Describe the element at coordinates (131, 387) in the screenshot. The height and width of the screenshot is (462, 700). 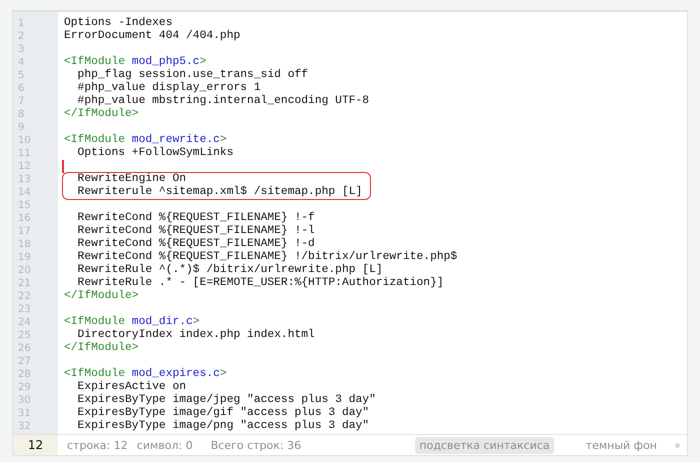
I see `code-line: ExpiresActive on` at that location.